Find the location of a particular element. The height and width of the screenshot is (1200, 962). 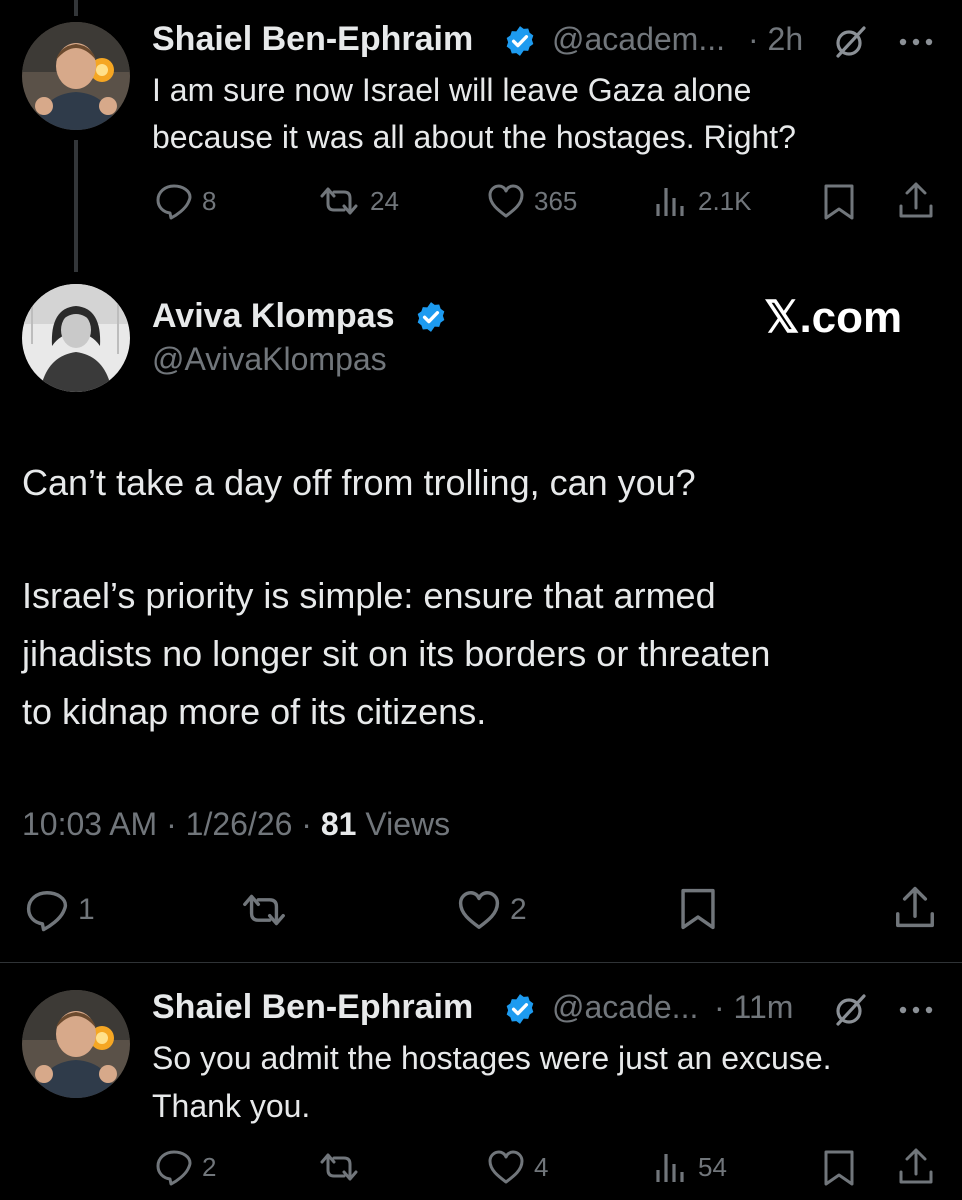

thread-line is located at coordinates (76, 206).